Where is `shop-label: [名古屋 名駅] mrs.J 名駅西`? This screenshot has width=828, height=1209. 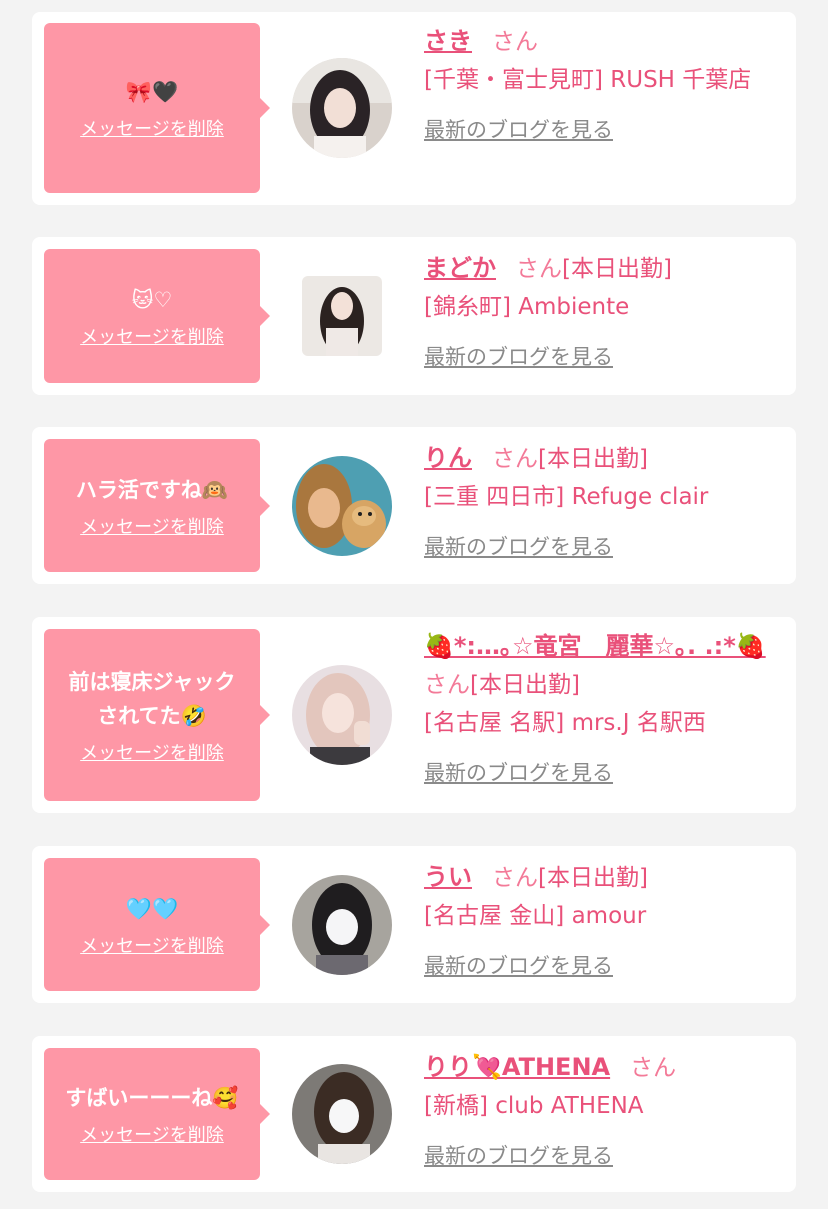 shop-label: [名古屋 名駅] mrs.J 名駅西 is located at coordinates (565, 723).